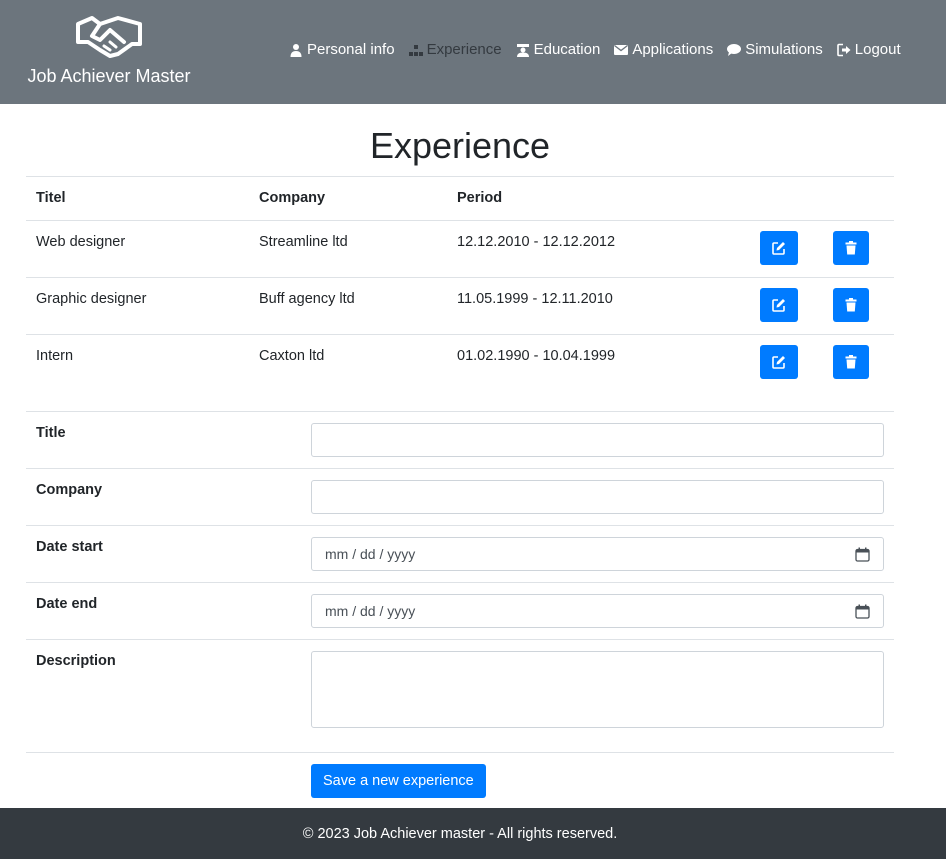 The width and height of the screenshot is (946, 859). Describe the element at coordinates (415, 50) in the screenshot. I see `sitemap-icon` at that location.